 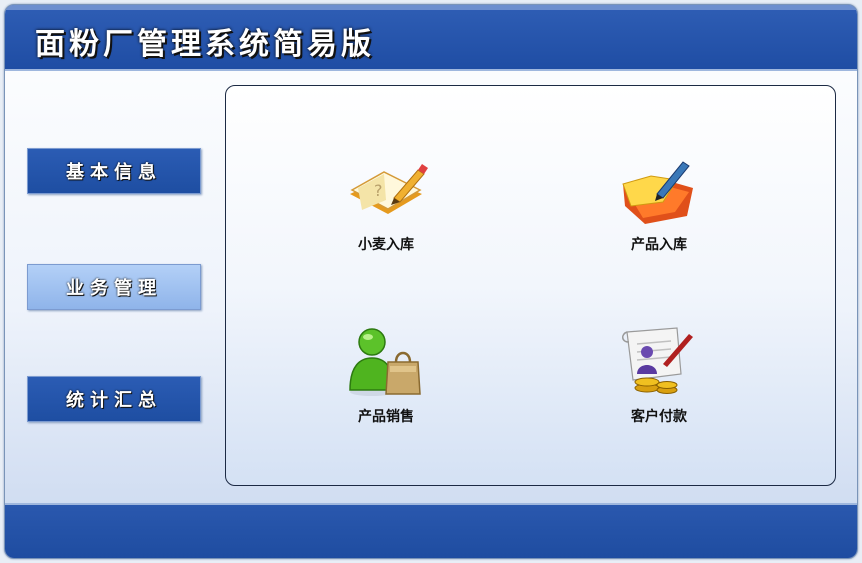 I want to click on document-coins-icon, so click(x=657, y=360).